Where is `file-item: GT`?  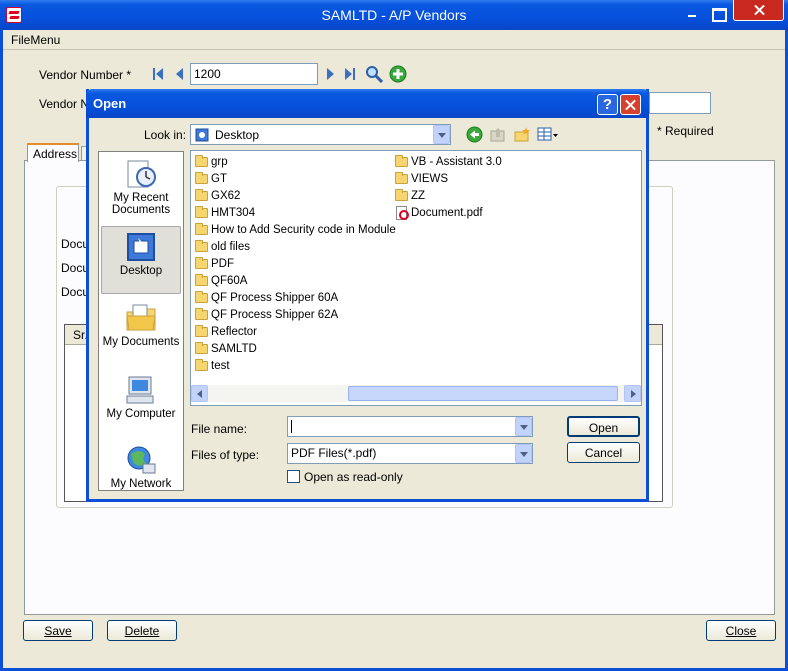
file-item: GT is located at coordinates (210, 179).